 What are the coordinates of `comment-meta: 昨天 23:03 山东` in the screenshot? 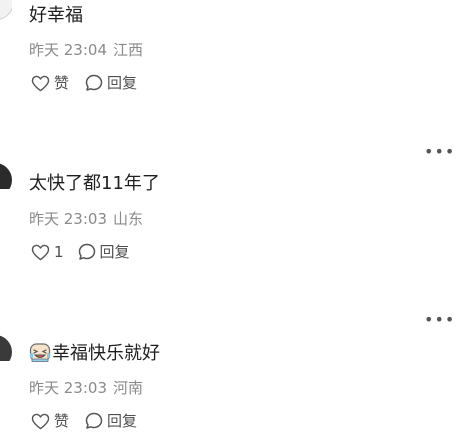 It's located at (86, 219).